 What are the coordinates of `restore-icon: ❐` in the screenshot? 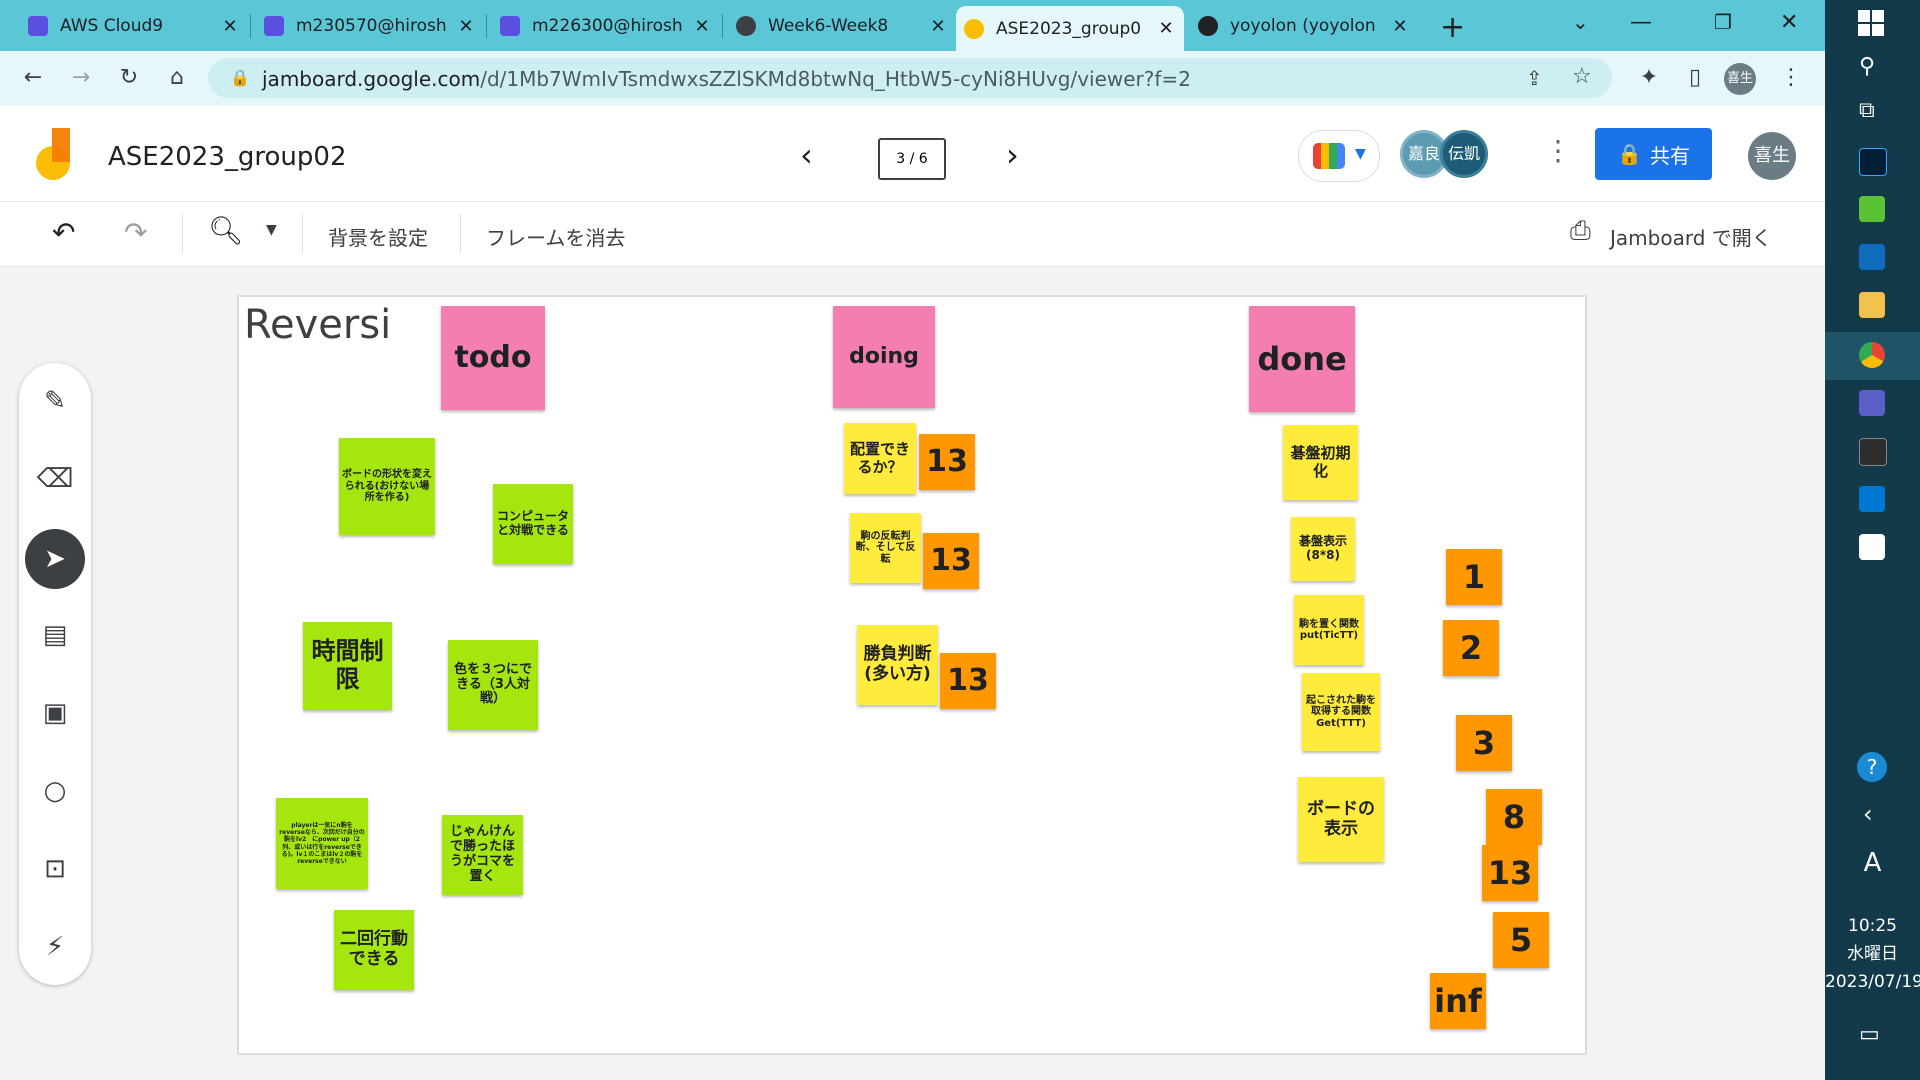 It's located at (1723, 22).